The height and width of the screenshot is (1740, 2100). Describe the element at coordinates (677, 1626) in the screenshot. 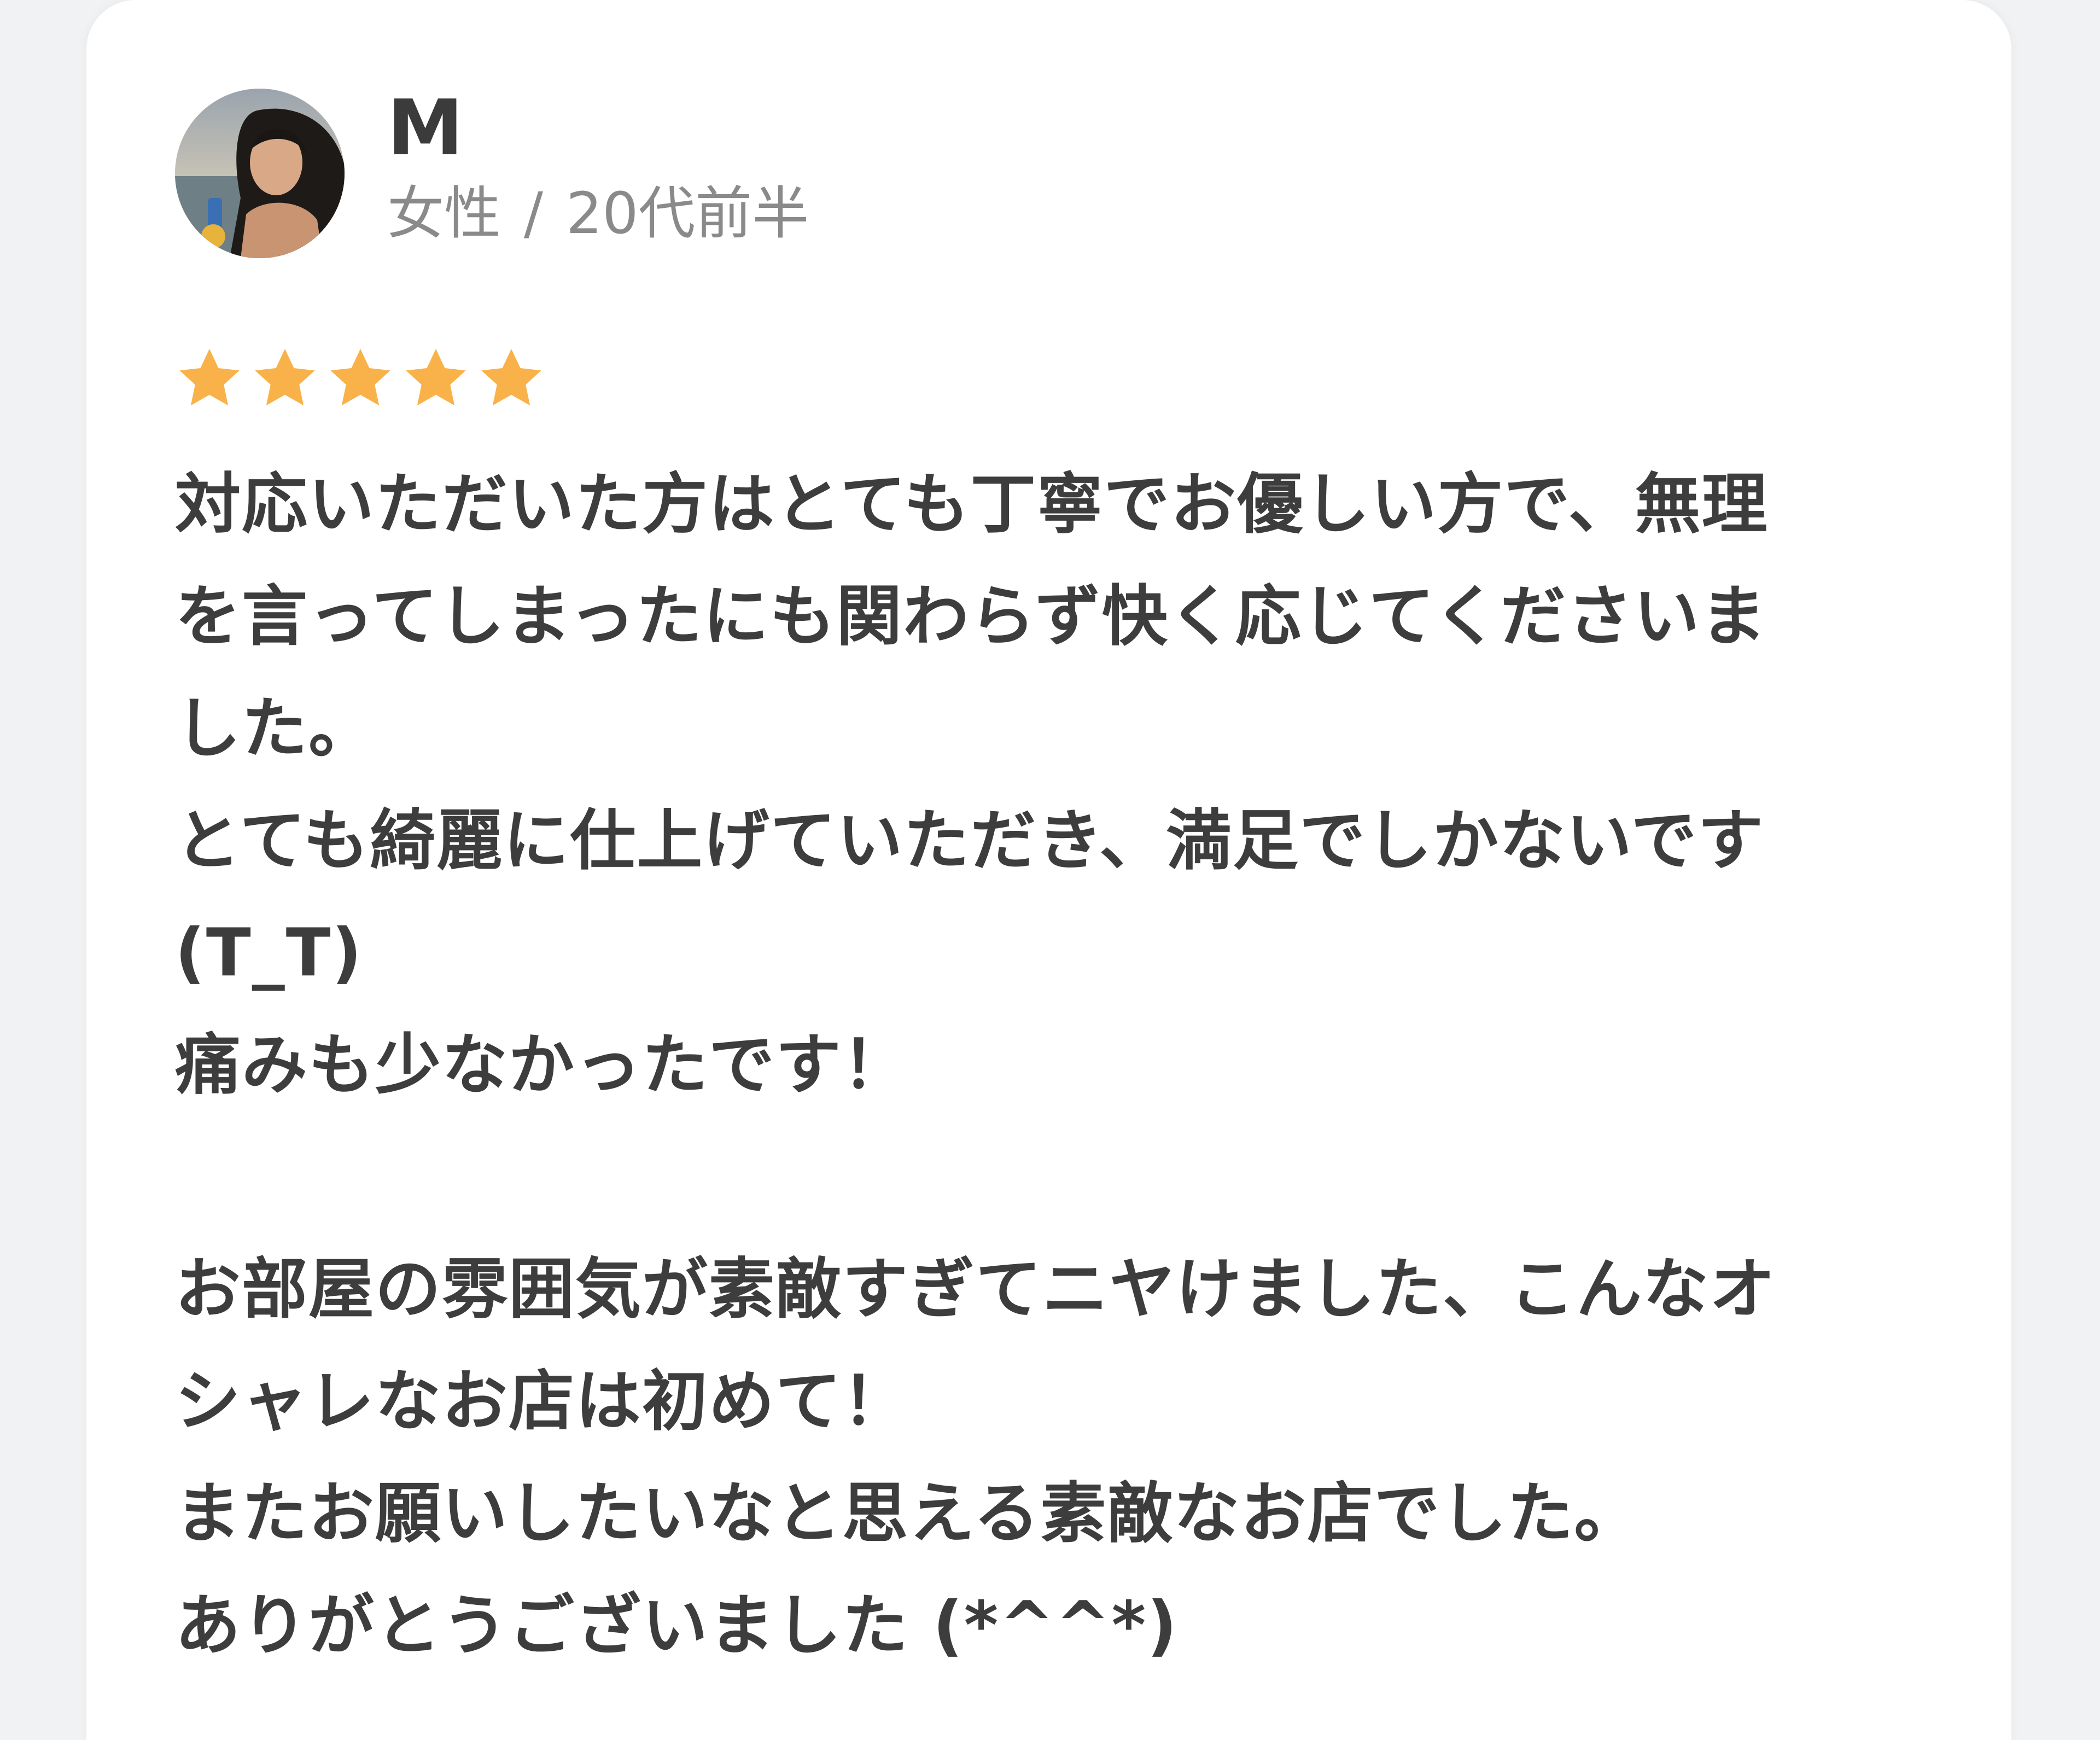

I see `review-line: ありがとうございました (*^^*)` at that location.